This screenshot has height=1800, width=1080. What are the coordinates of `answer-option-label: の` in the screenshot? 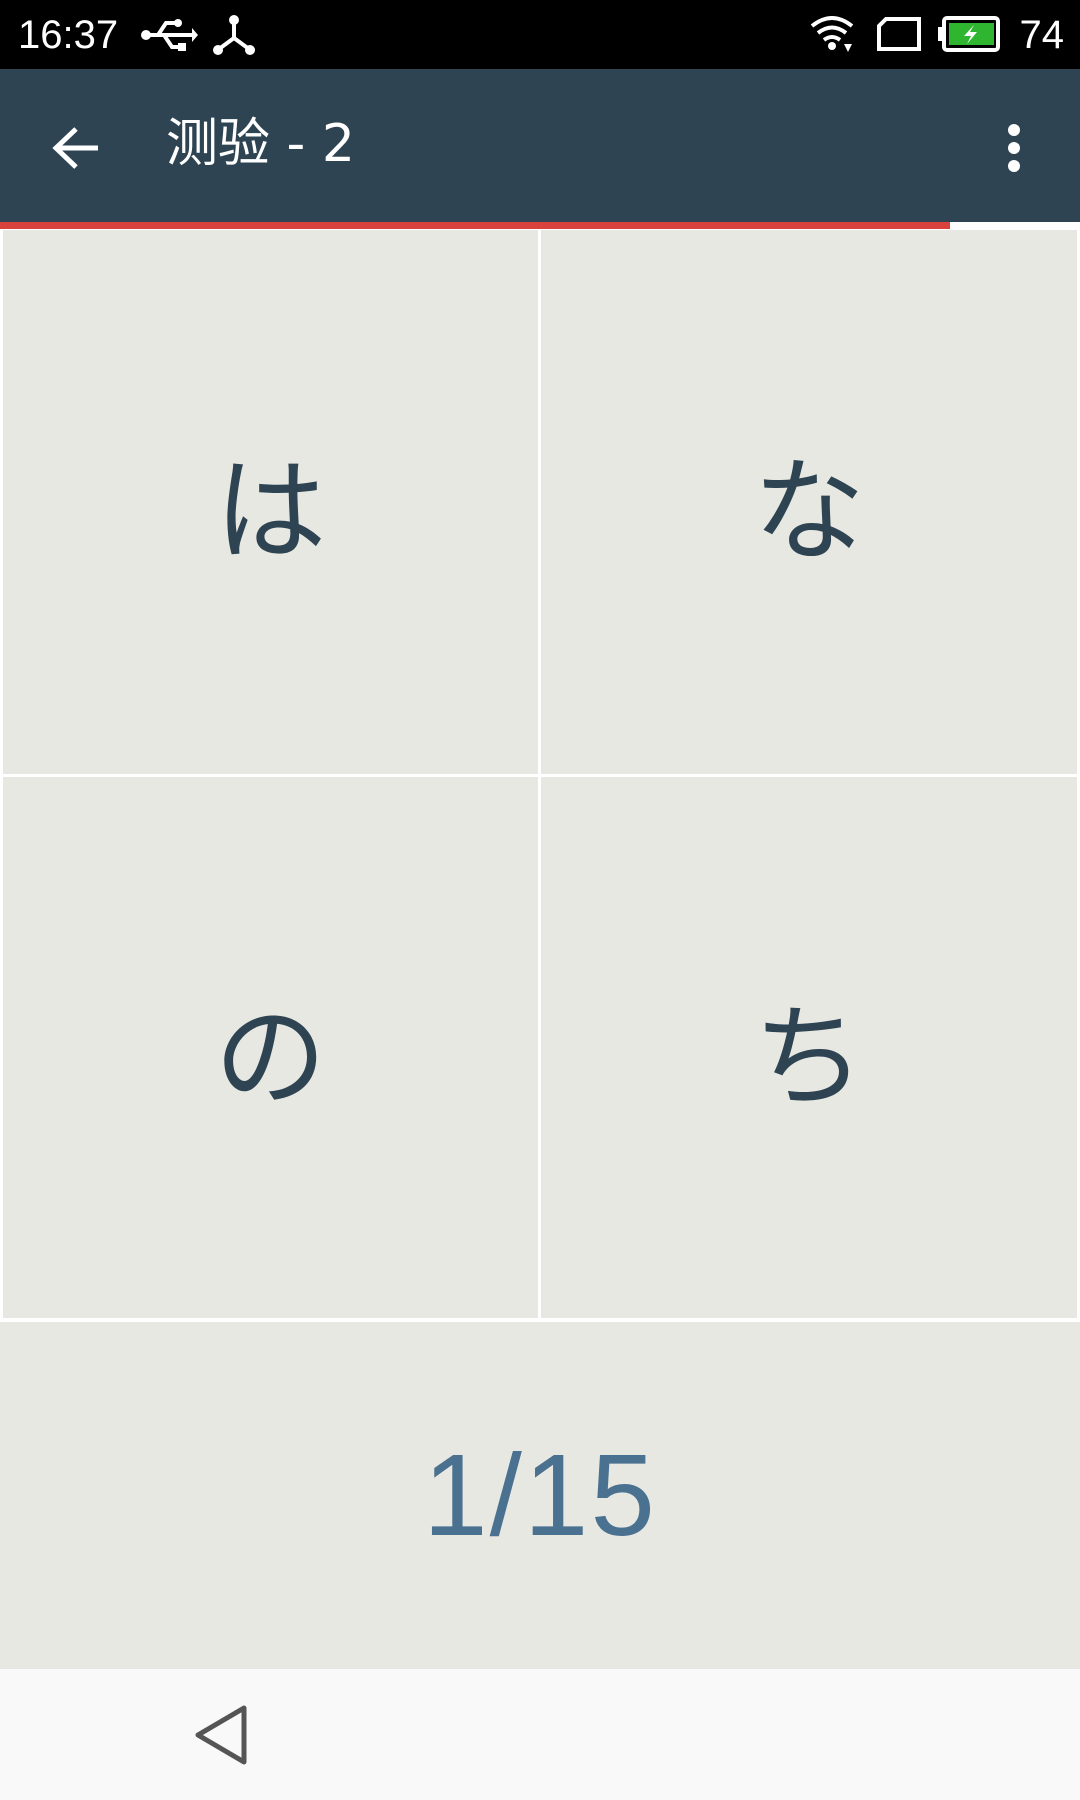 It's located at (270, 1057).